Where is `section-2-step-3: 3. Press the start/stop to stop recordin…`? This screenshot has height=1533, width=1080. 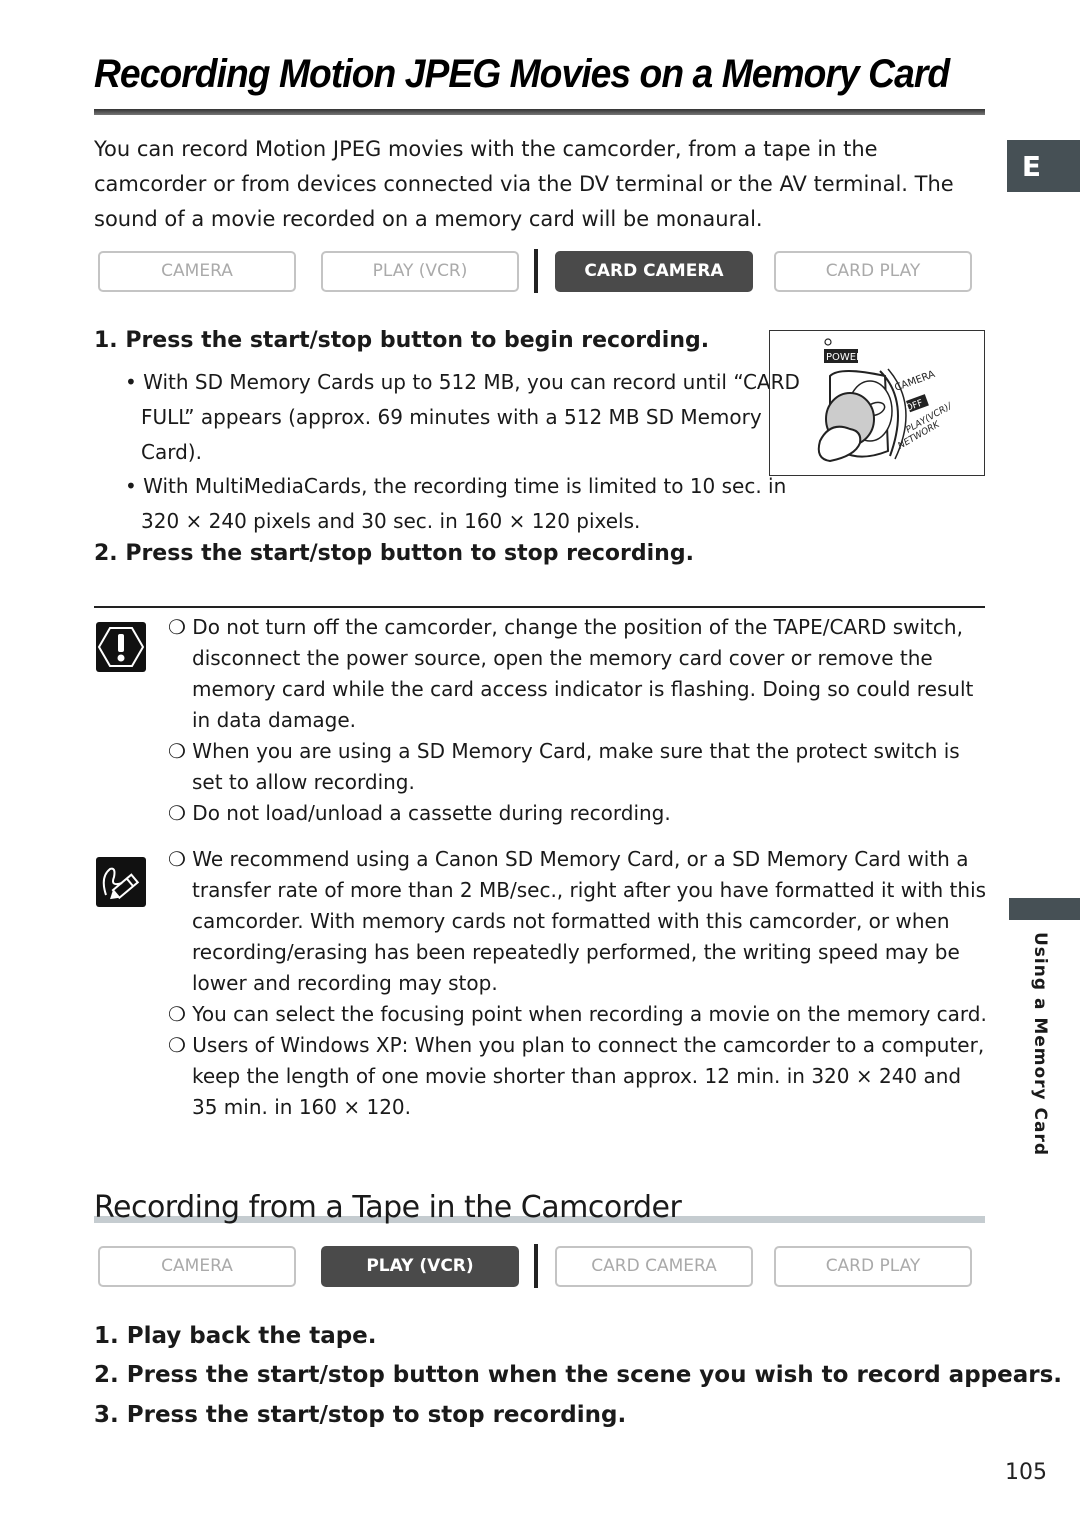 section-2-step-3: 3. Press the start/stop to stop recordin… is located at coordinates (360, 1415).